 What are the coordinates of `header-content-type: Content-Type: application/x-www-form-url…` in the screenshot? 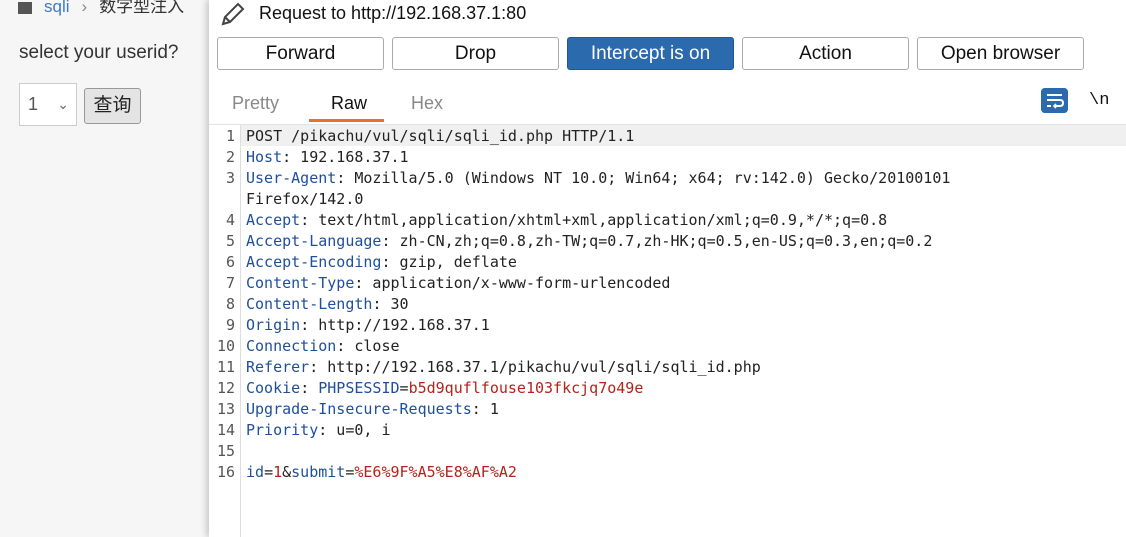 It's located at (458, 283).